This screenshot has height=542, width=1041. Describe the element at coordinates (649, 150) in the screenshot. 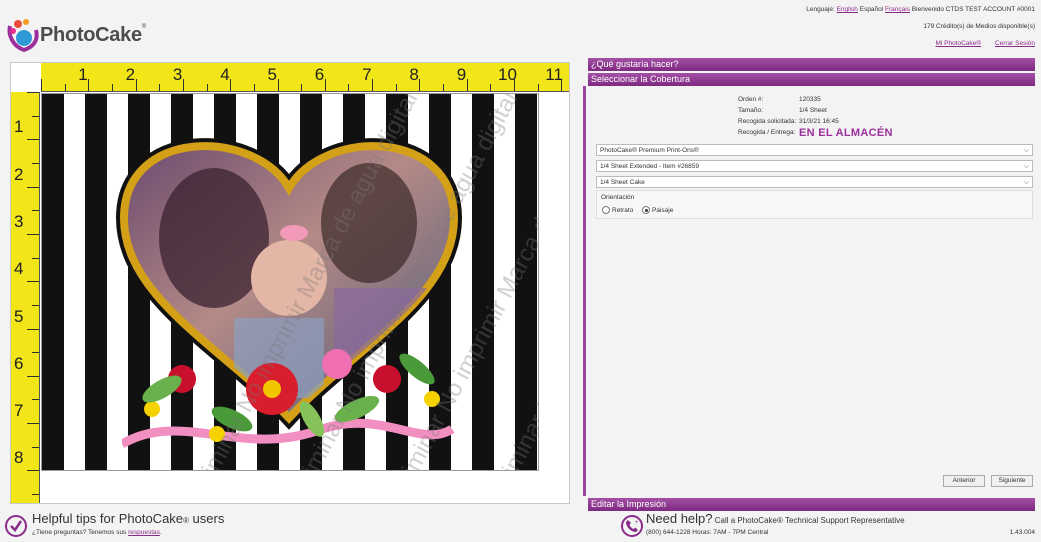

I see `product-line-value: PhotoCake® Premium Print-Ons®` at that location.